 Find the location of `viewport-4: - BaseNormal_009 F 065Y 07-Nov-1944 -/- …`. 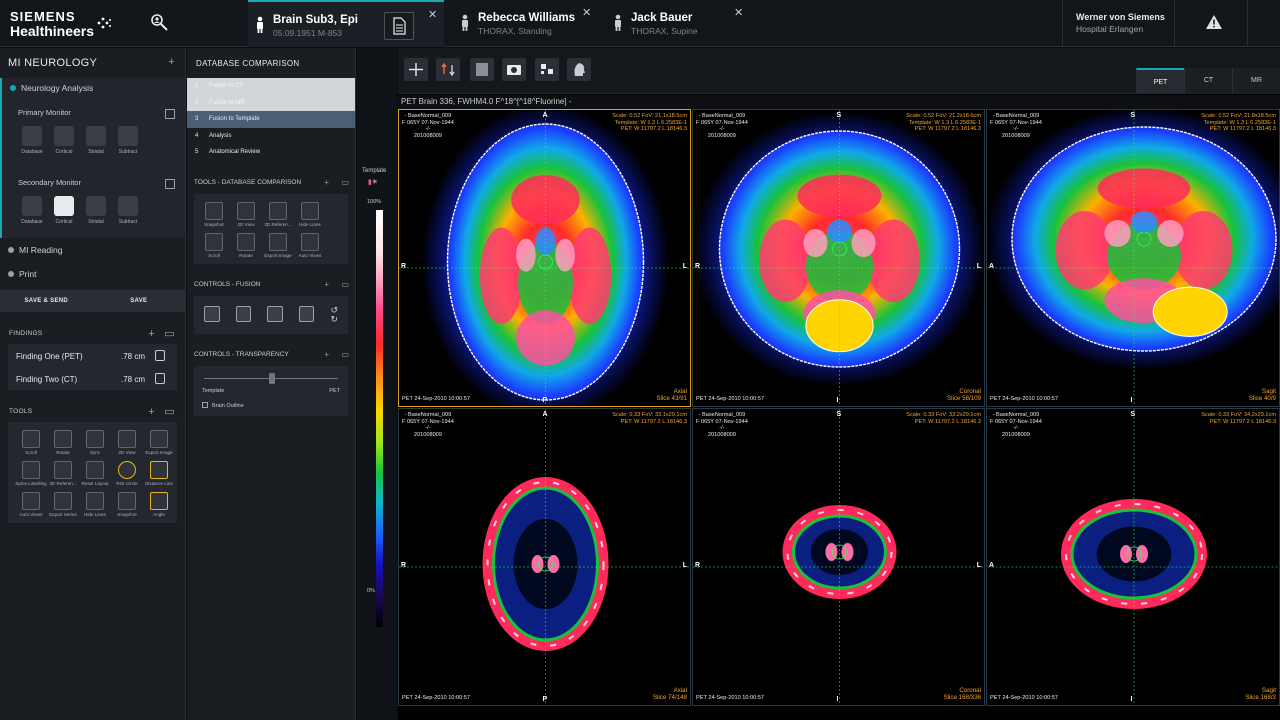

viewport-4: - BaseNormal_009 F 065Y 07-Nov-1944 -/- … is located at coordinates (544, 557).